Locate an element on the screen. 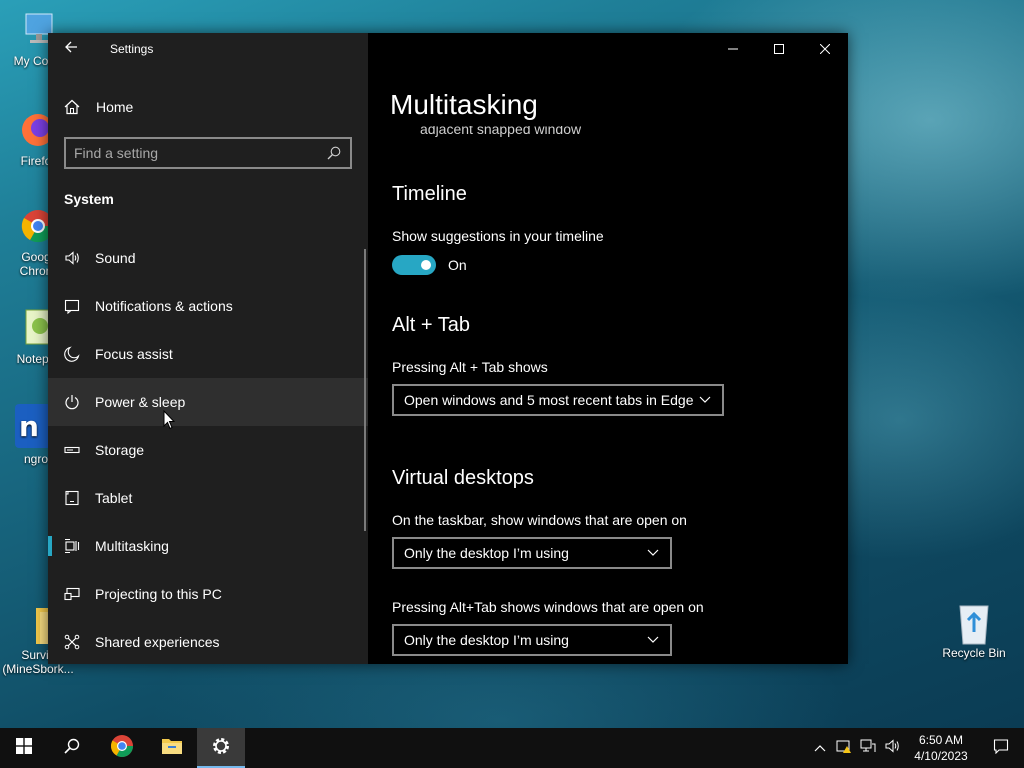 The height and width of the screenshot is (768, 1024). sidebar-item-multitasking: Multitasking is located at coordinates (208, 546).